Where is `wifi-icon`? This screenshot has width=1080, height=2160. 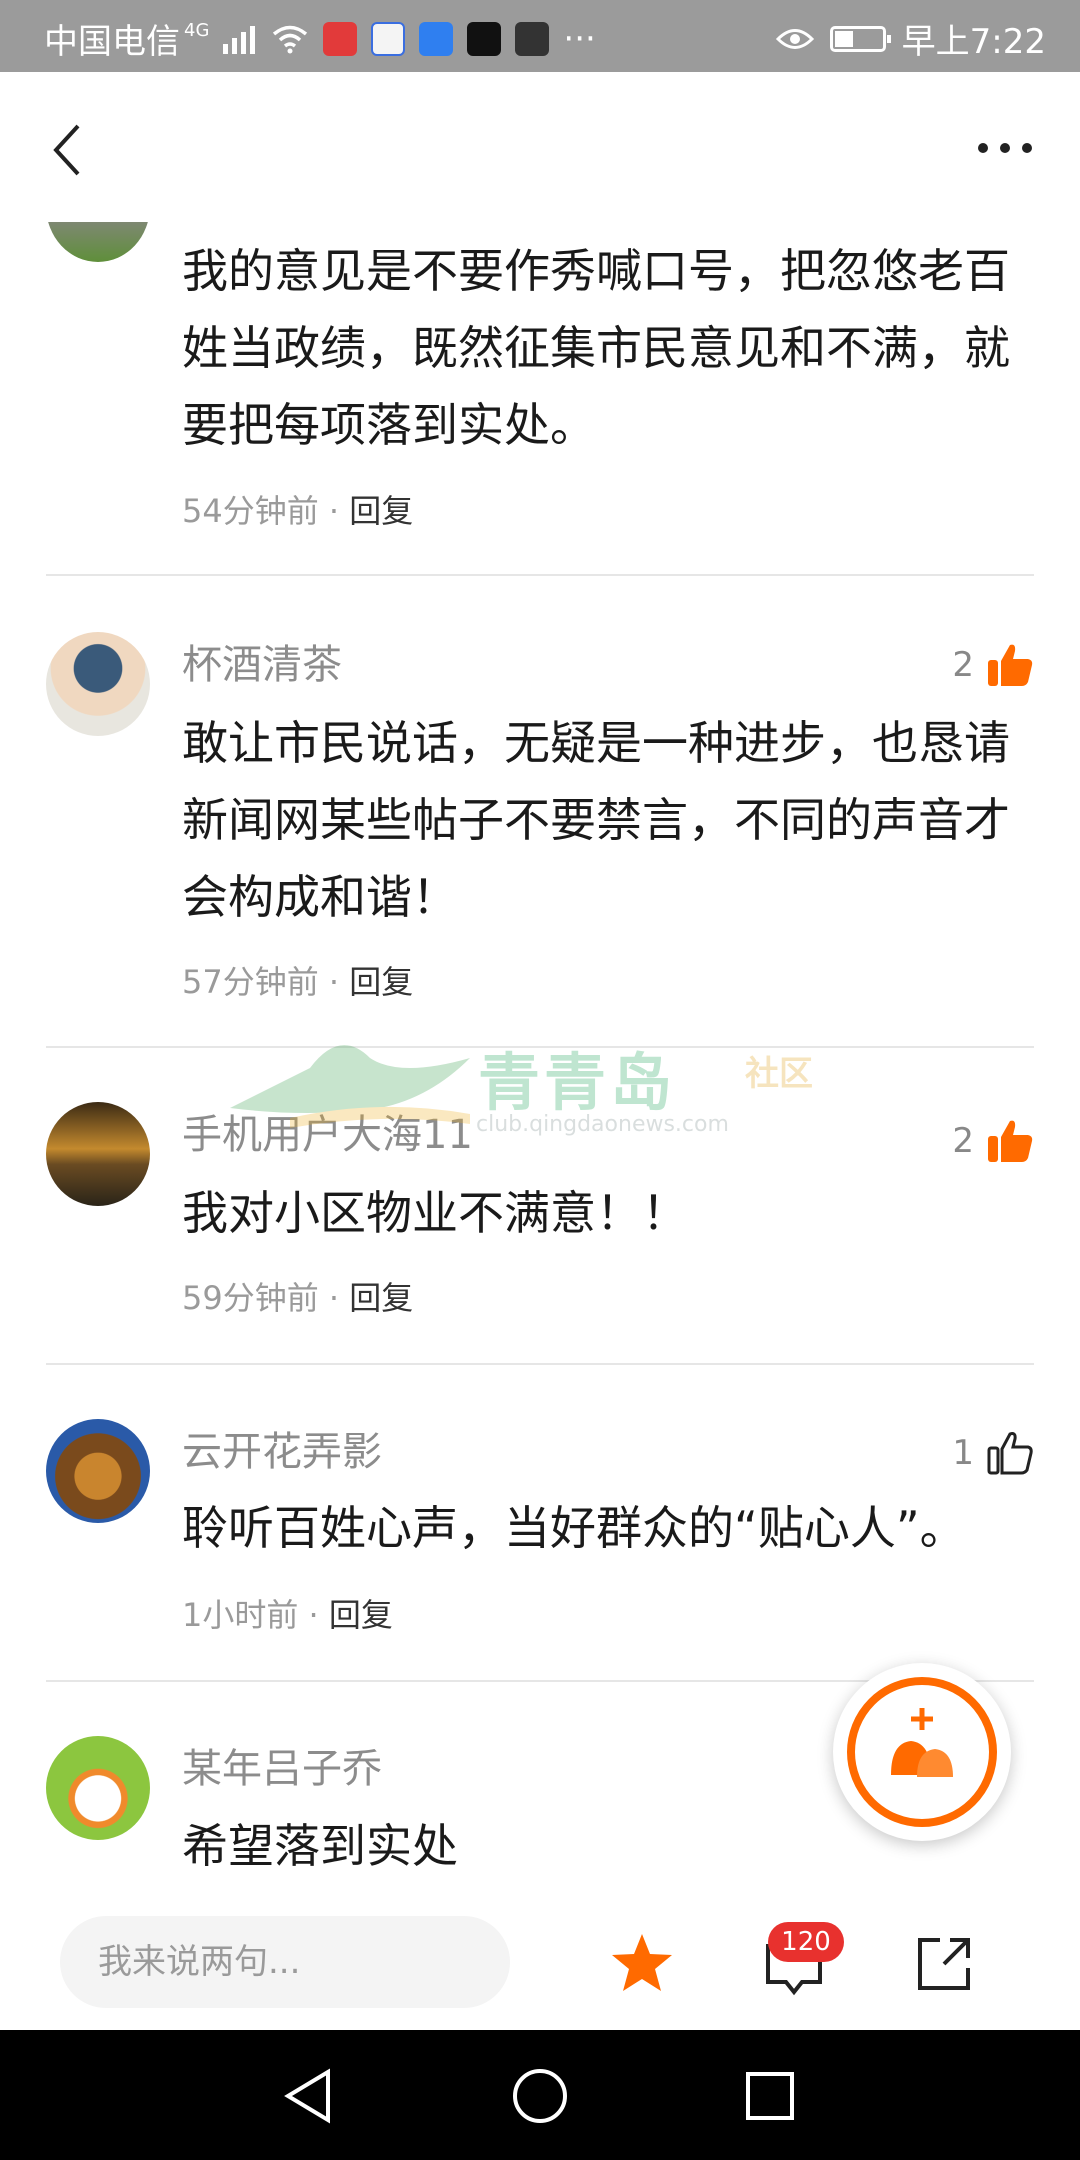
wifi-icon is located at coordinates (290, 39).